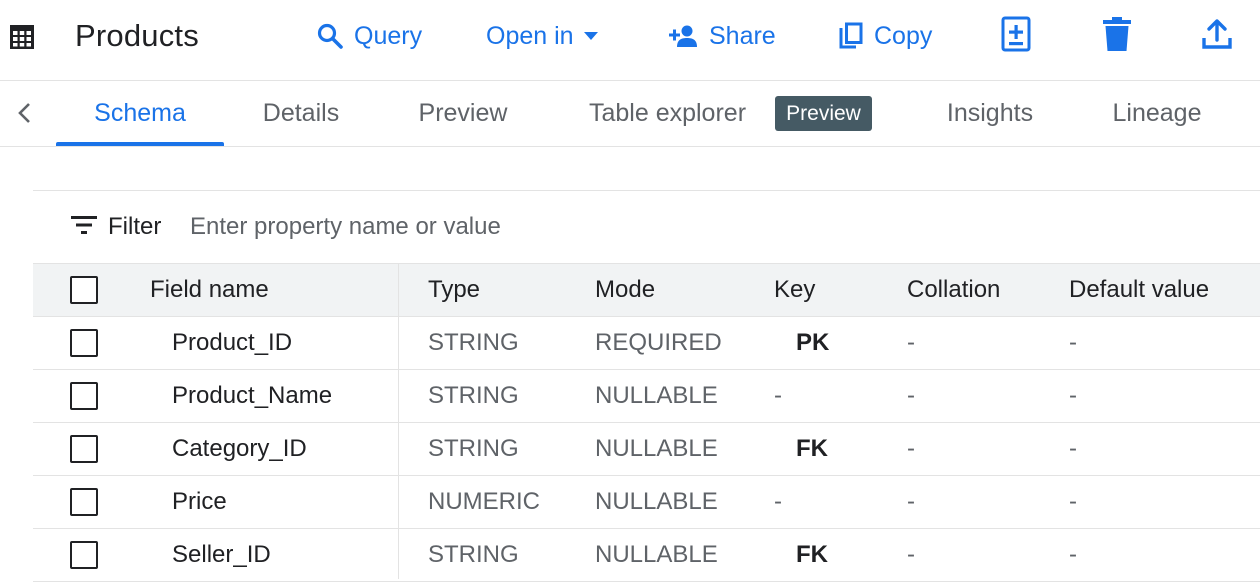  What do you see at coordinates (330, 36) in the screenshot?
I see `search-icon` at bounding box center [330, 36].